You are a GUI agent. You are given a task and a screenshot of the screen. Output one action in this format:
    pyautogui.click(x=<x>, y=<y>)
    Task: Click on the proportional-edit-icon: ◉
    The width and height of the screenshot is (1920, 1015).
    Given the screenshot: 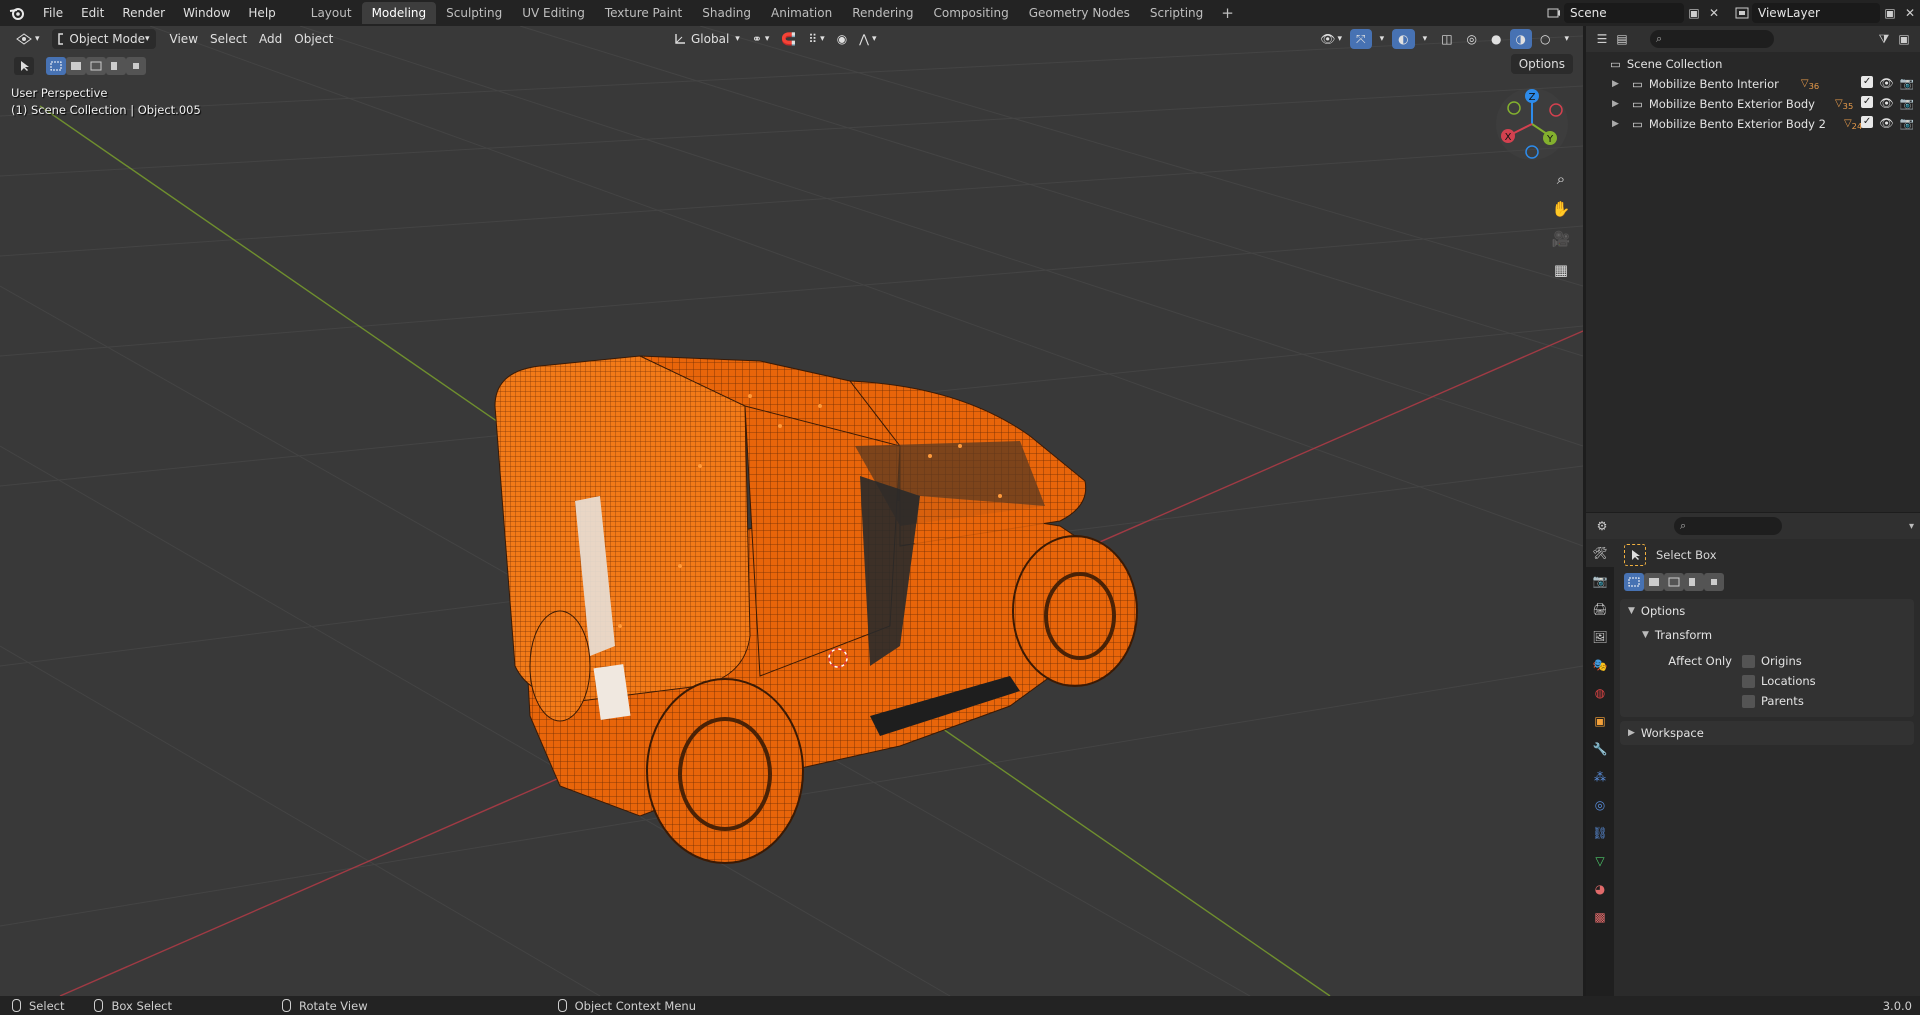 What is the action you would take?
    pyautogui.click(x=842, y=39)
    